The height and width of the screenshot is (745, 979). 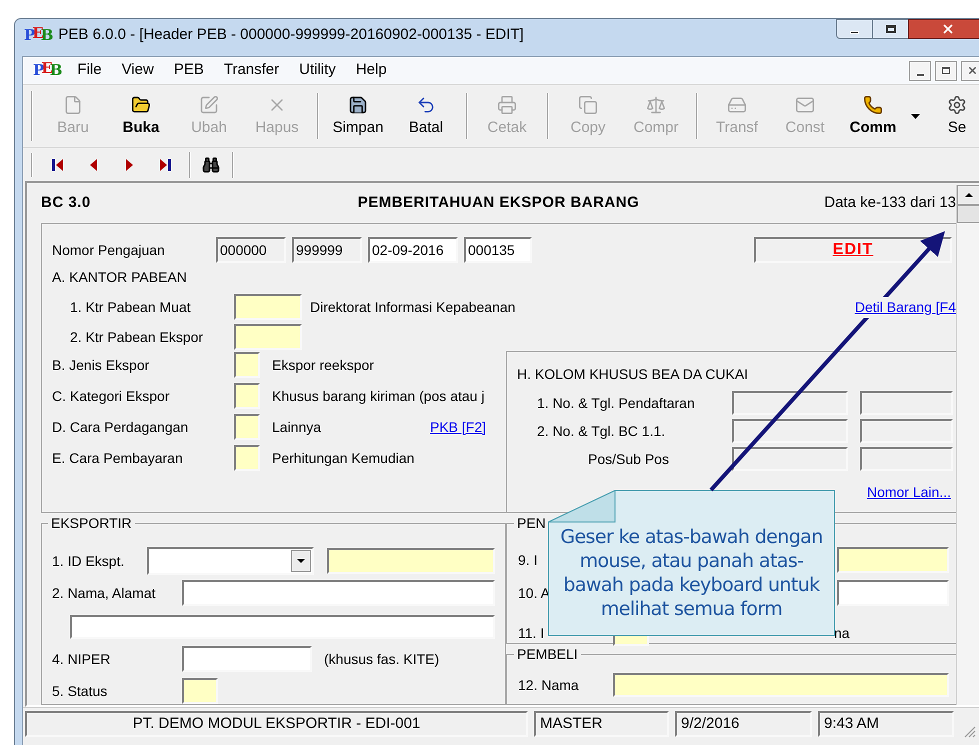 I want to click on scrollbar, so click(x=967, y=445).